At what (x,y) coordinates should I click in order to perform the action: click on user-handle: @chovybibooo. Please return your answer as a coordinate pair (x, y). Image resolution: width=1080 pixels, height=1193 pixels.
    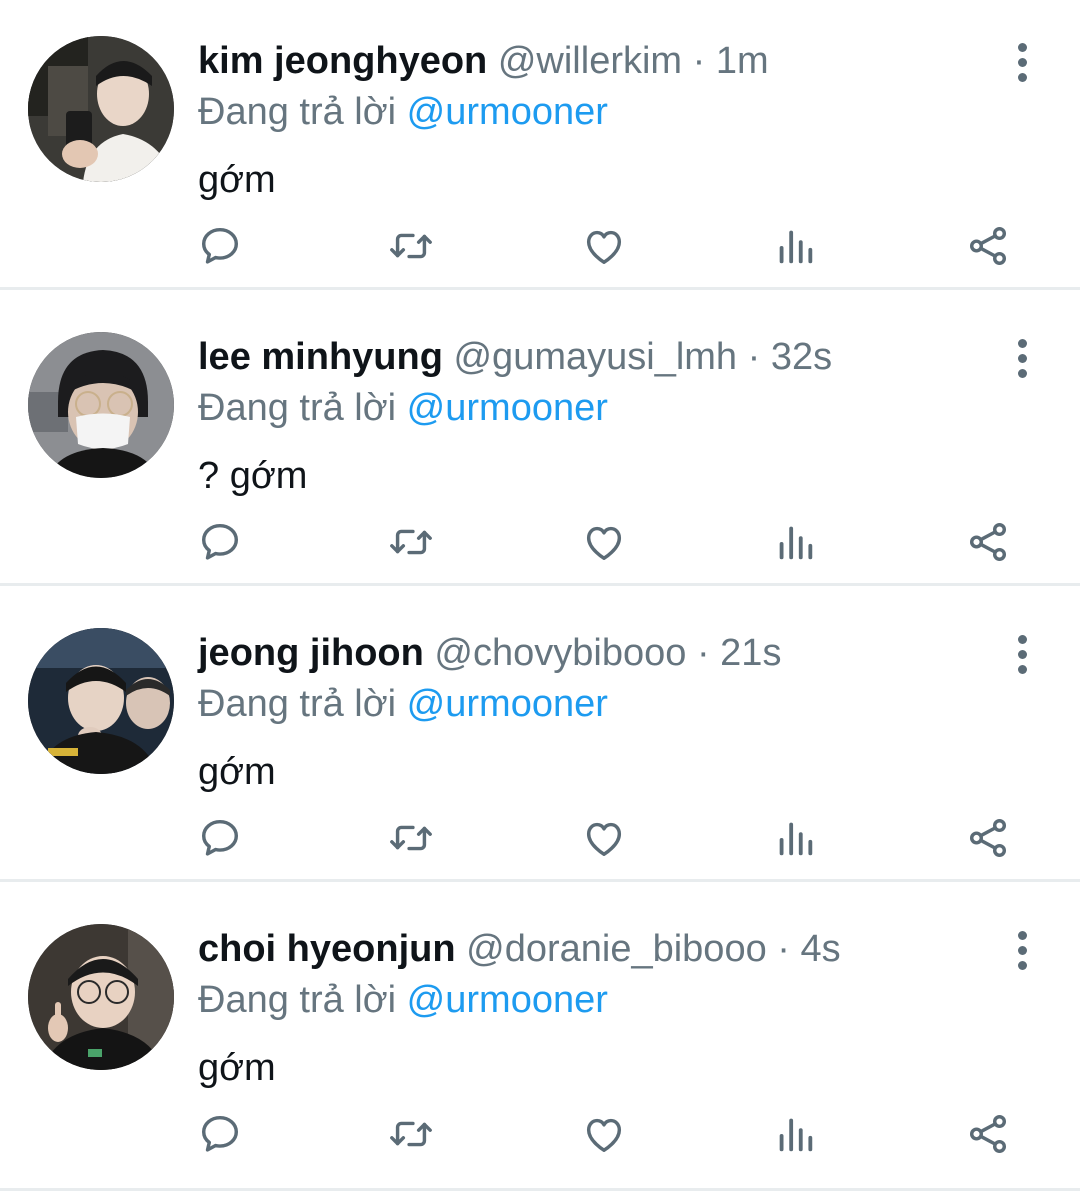
    Looking at the image, I should click on (560, 653).